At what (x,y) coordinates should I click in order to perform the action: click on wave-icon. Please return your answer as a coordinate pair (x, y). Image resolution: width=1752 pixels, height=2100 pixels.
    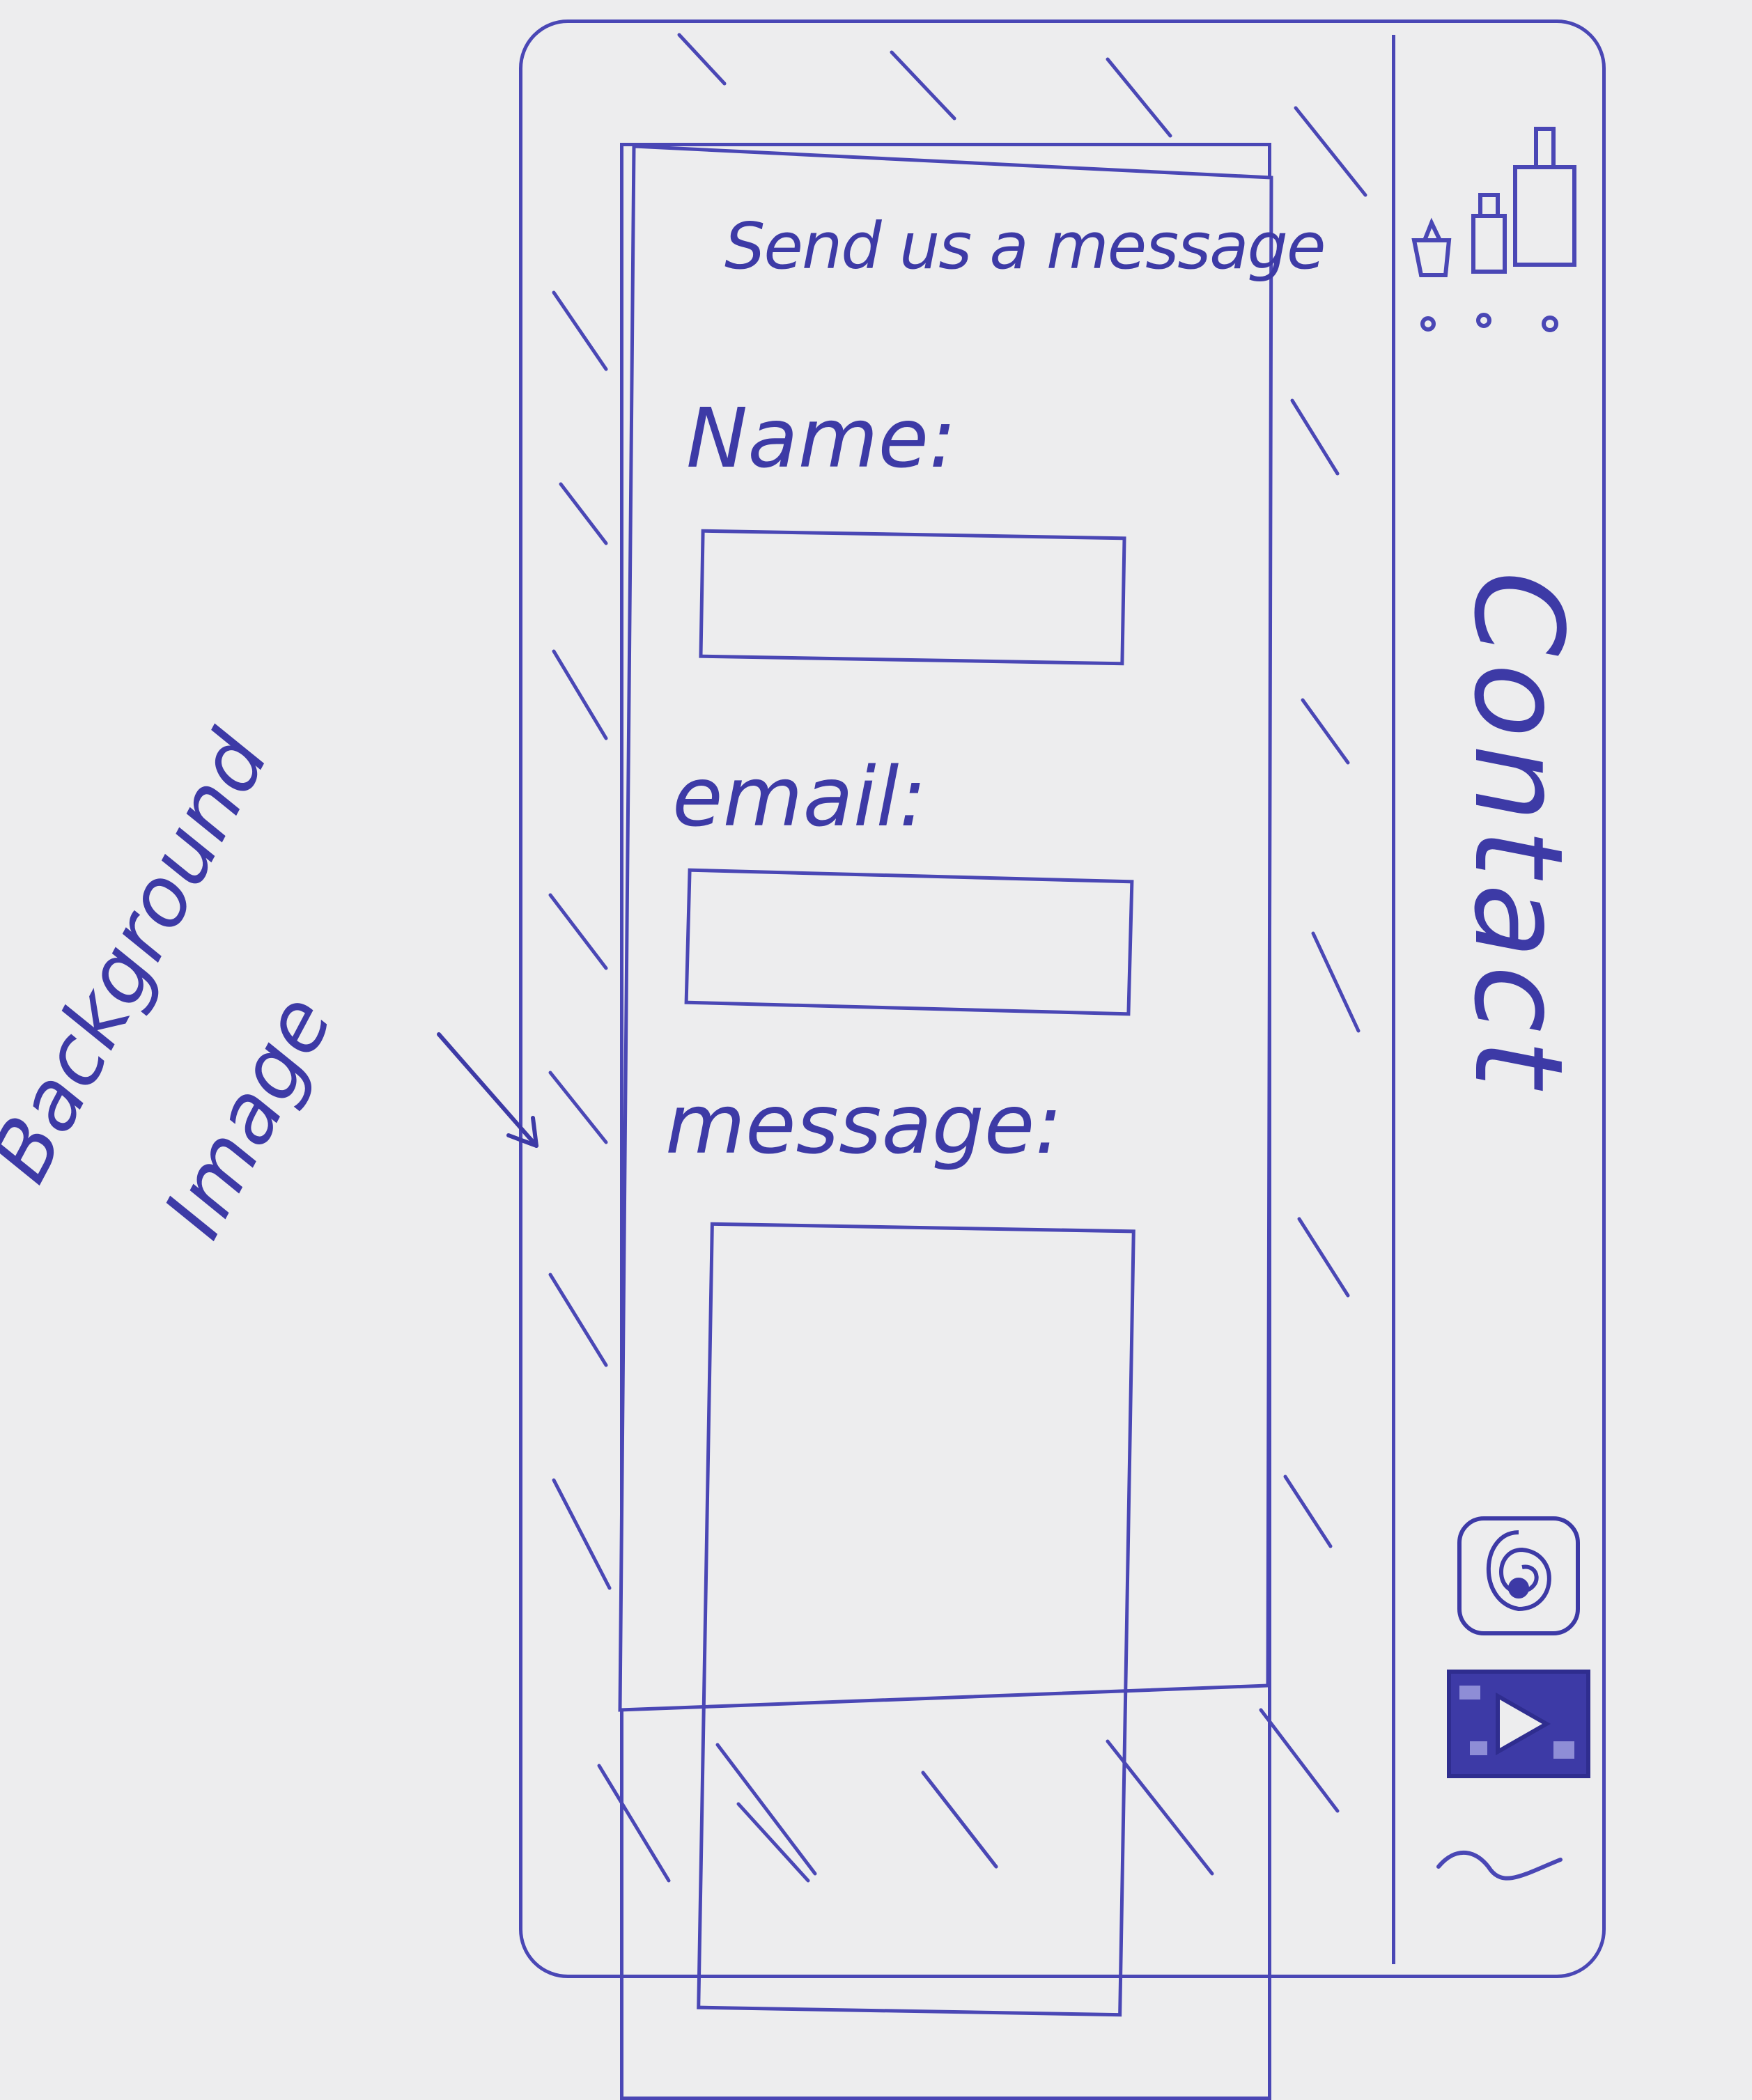
    Looking at the image, I should click on (1501, 1860).